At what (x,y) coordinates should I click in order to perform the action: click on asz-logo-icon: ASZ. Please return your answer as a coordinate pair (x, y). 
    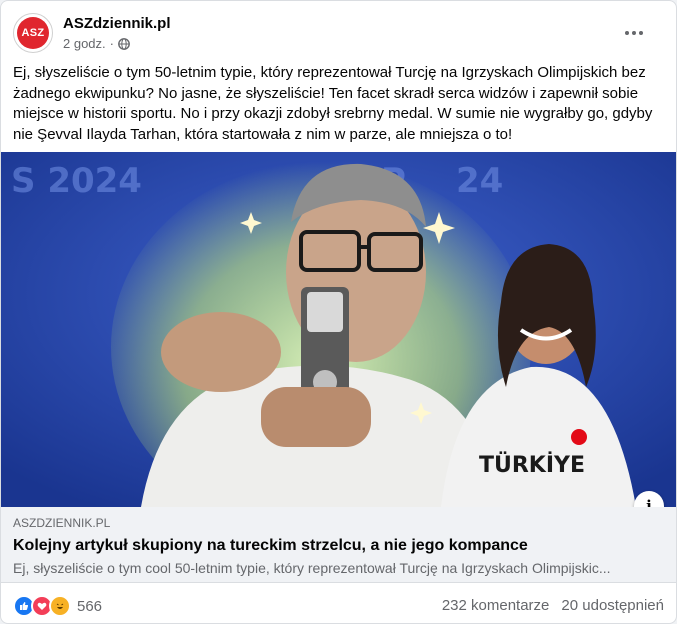
    Looking at the image, I should click on (33, 33).